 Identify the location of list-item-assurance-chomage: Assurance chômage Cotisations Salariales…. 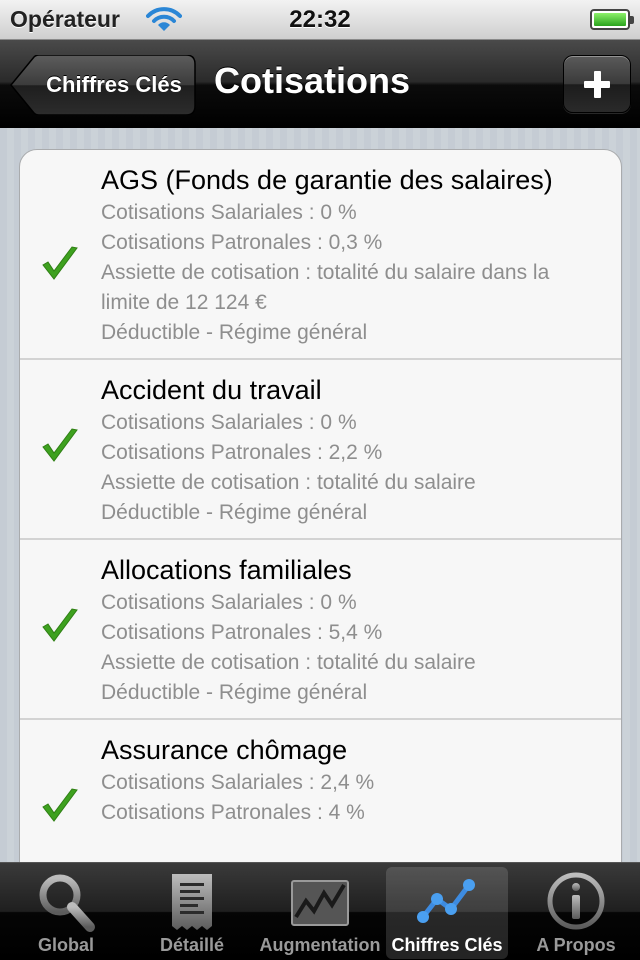
(320, 791).